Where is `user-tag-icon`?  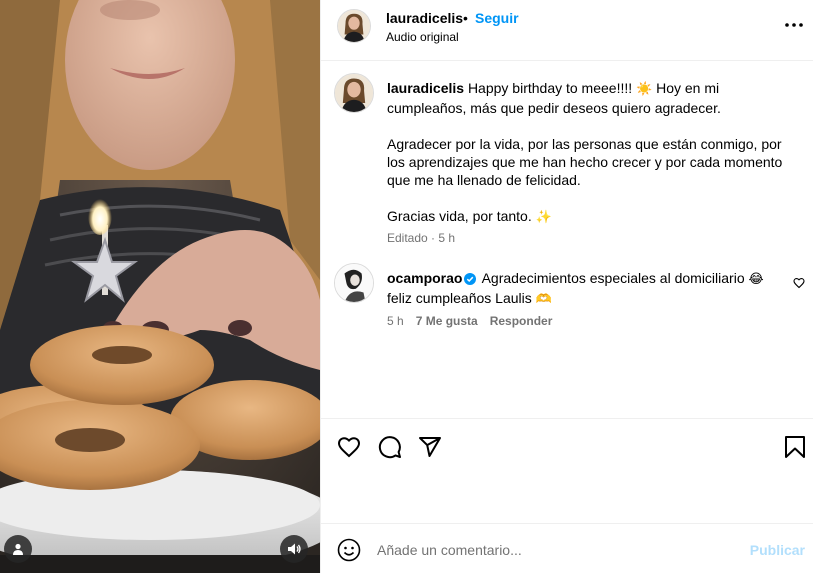
user-tag-icon is located at coordinates (18, 549).